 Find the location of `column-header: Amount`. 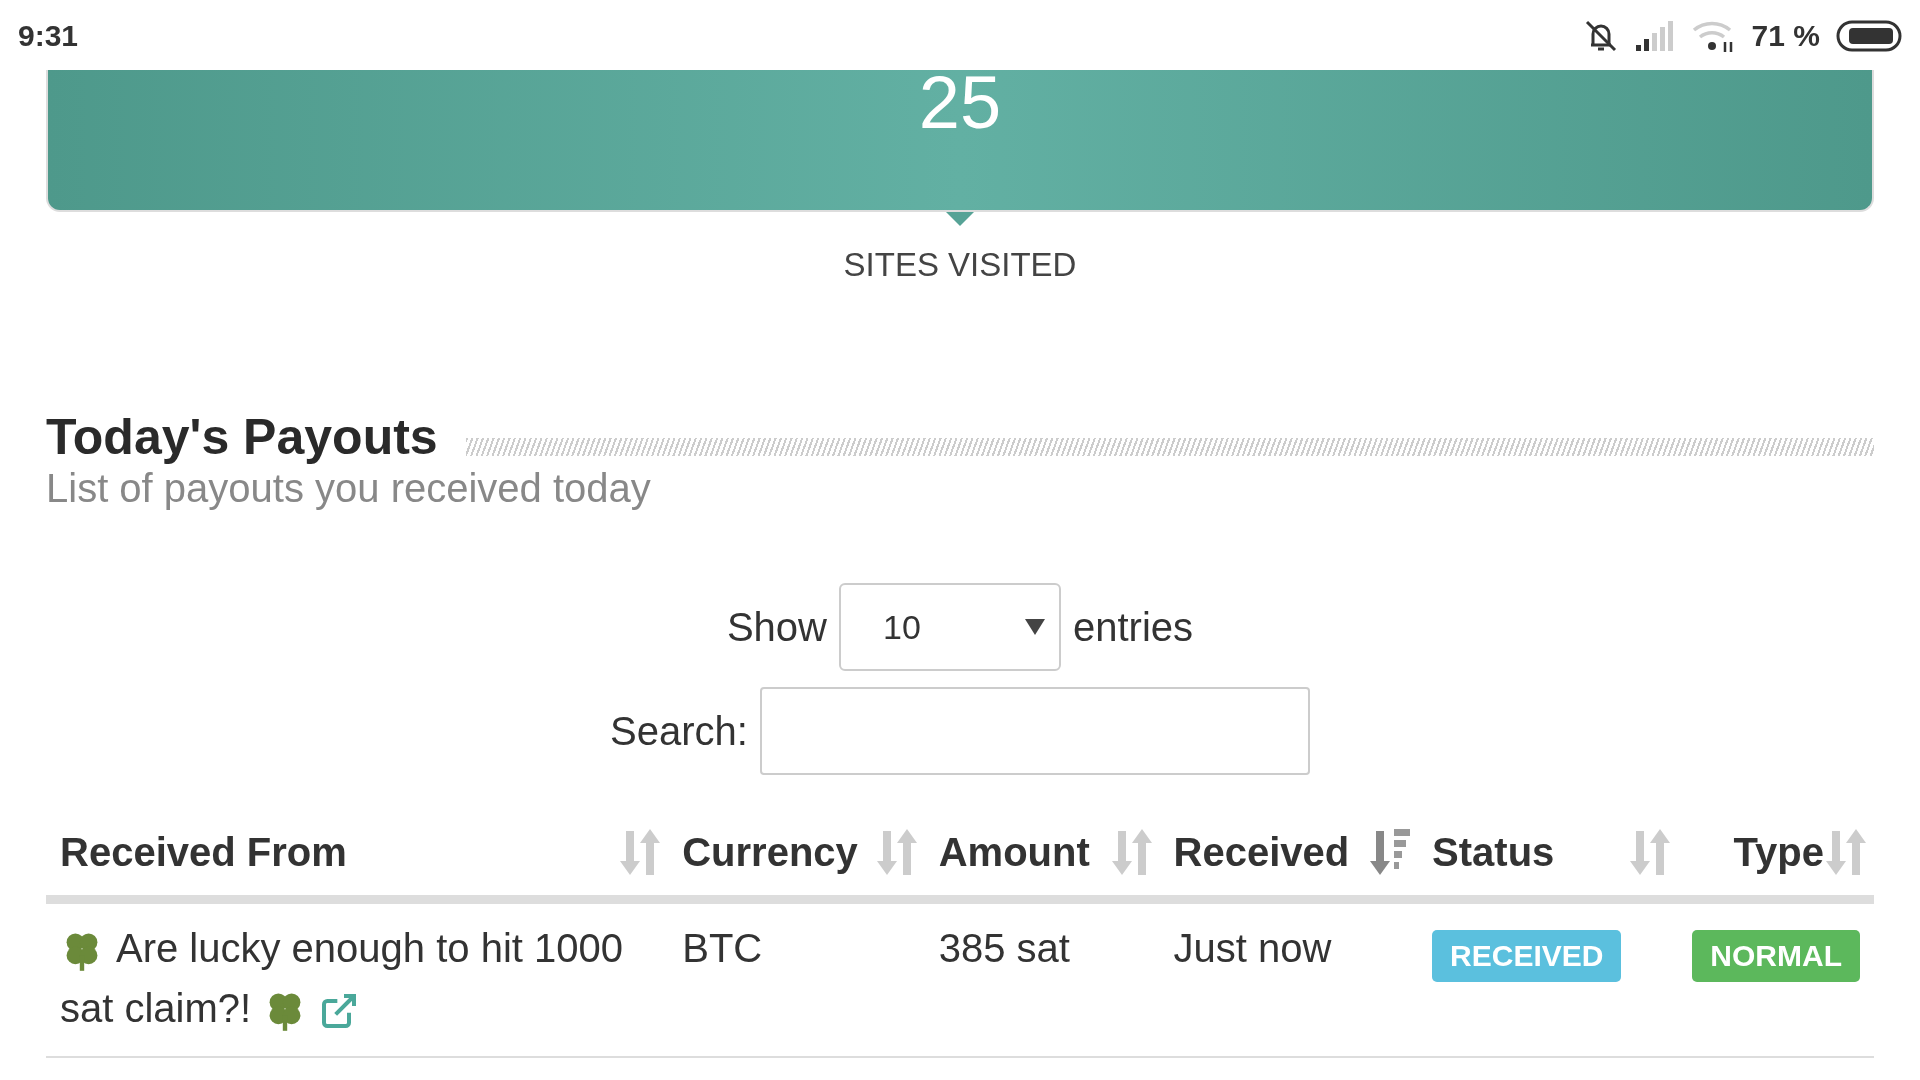

column-header: Amount is located at coordinates (1042, 855).